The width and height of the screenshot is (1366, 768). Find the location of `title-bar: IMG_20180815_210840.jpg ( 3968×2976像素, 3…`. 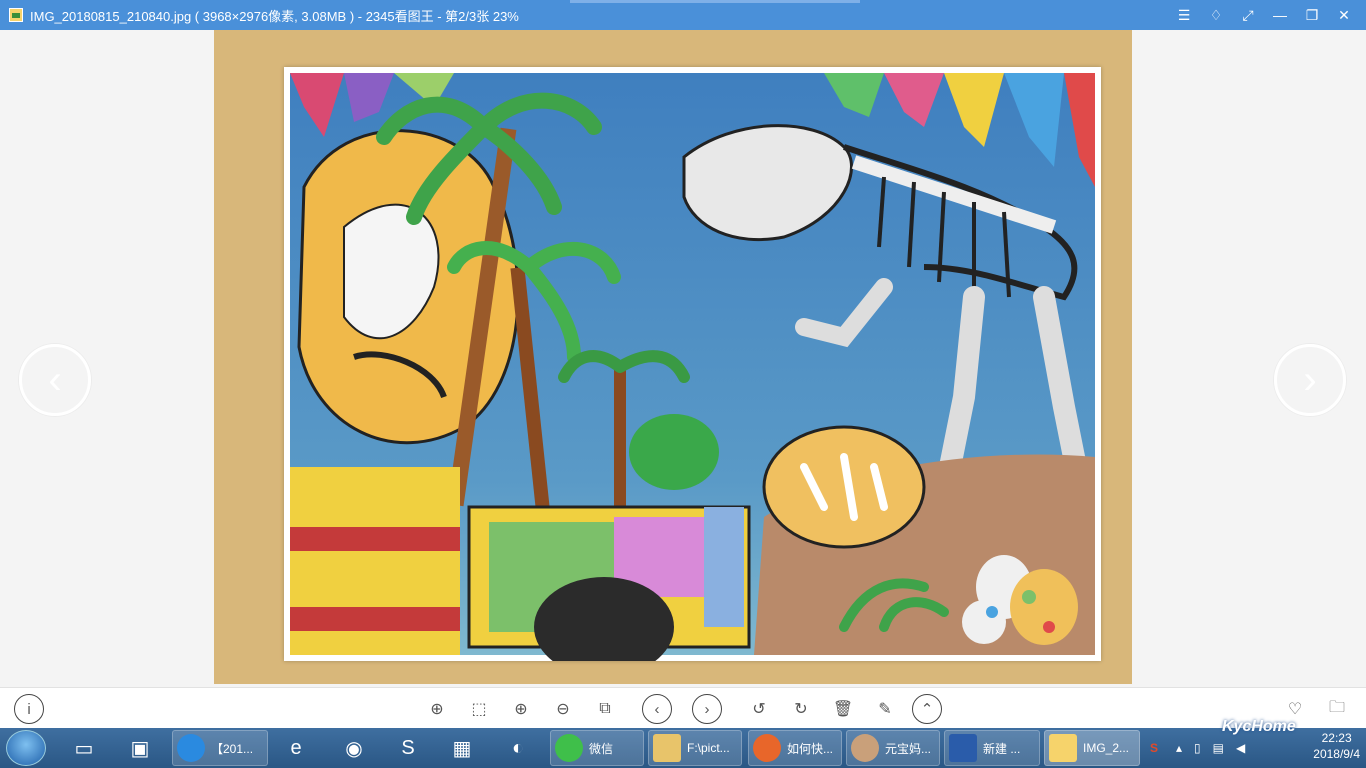

title-bar: IMG_20180815_210840.jpg ( 3968×2976像素, 3… is located at coordinates (683, 15).